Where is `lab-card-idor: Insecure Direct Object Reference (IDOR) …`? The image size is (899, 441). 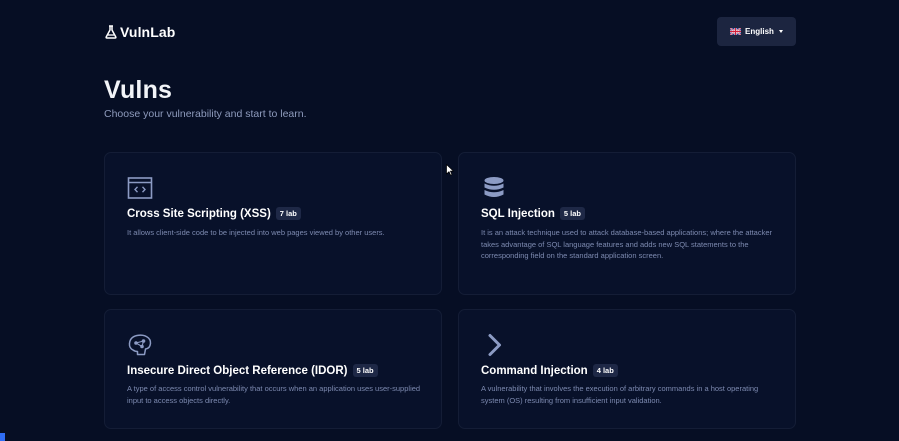
lab-card-idor: Insecure Direct Object Reference (IDOR) … is located at coordinates (273, 369).